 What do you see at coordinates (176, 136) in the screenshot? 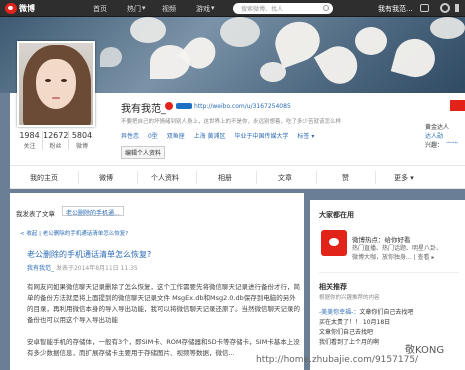
I see `meta-zodiac: 双鱼座` at bounding box center [176, 136].